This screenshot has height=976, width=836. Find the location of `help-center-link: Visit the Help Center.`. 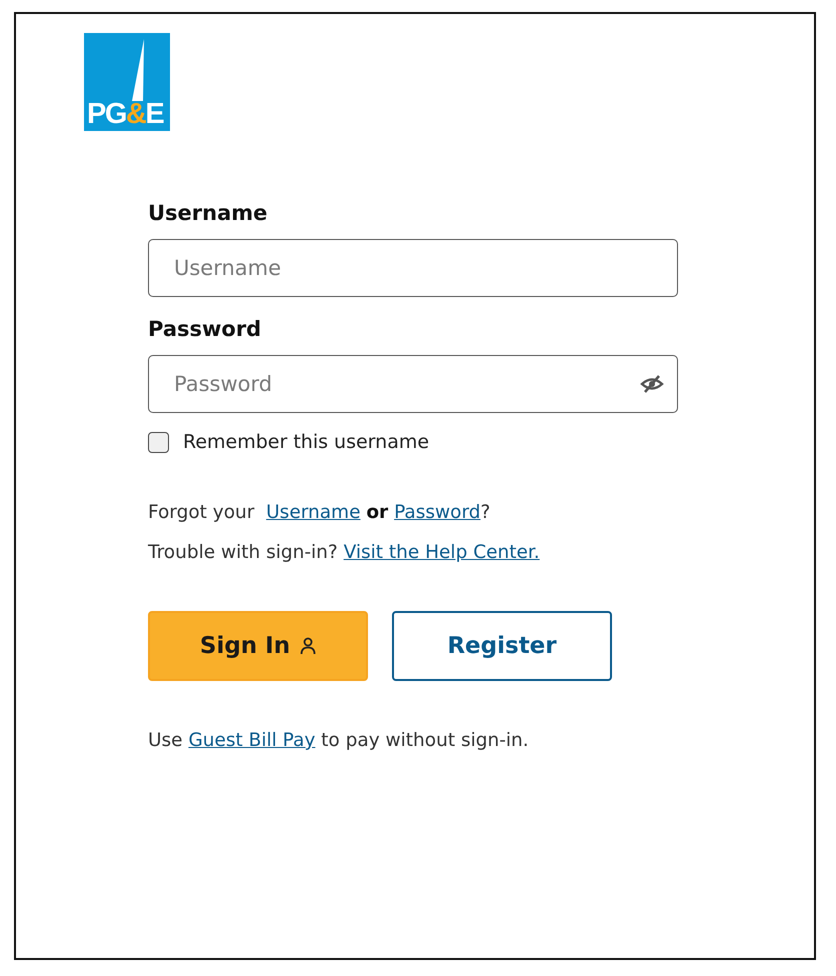

help-center-link: Visit the Help Center. is located at coordinates (442, 552).